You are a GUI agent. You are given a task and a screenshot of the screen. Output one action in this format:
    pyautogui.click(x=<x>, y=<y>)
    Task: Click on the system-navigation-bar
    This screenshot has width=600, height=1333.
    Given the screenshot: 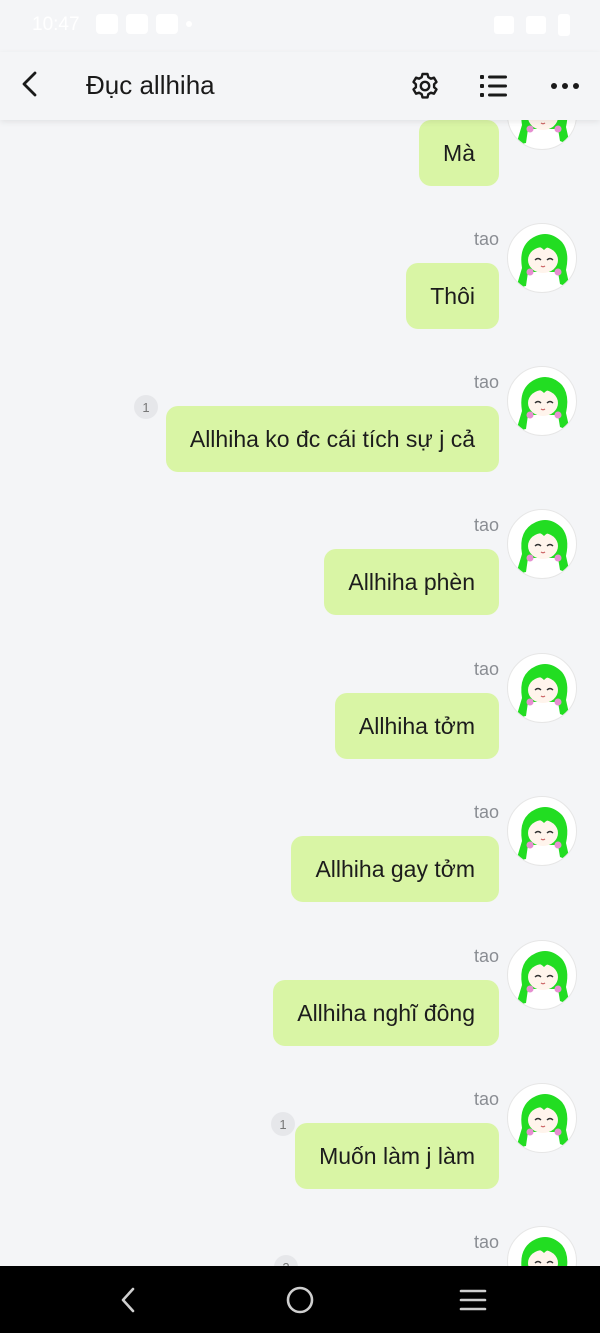 What is the action you would take?
    pyautogui.click(x=300, y=1299)
    